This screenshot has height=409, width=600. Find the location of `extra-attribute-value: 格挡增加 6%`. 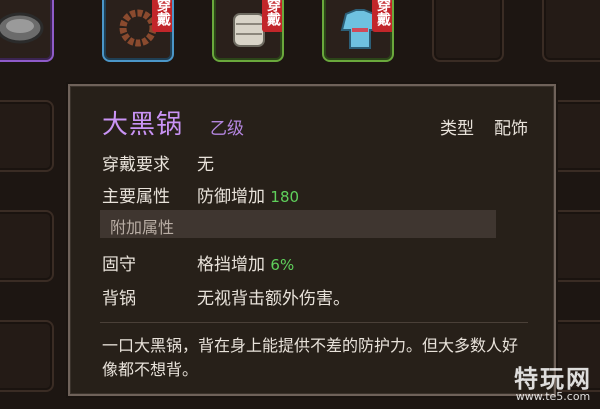

extra-attribute-value: 格挡增加 6% is located at coordinates (245, 262).